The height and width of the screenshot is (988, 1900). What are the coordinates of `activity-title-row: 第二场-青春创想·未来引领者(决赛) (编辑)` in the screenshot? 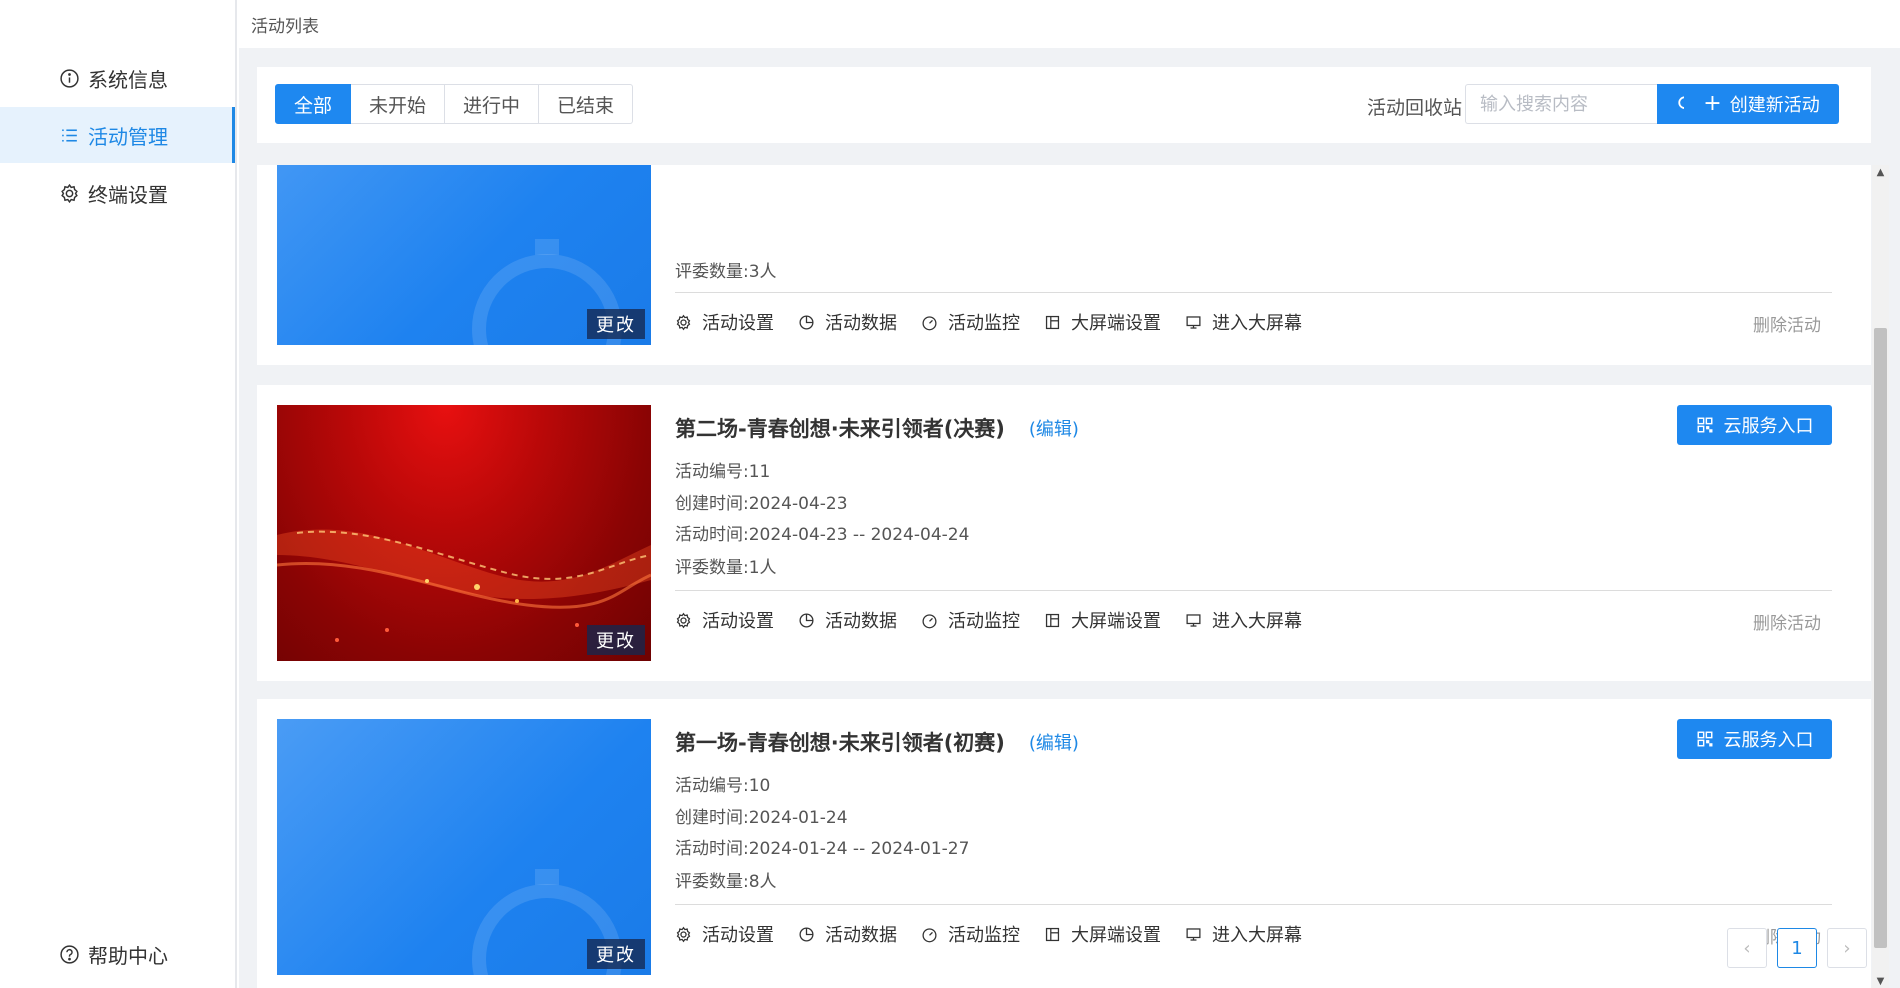 It's located at (877, 428).